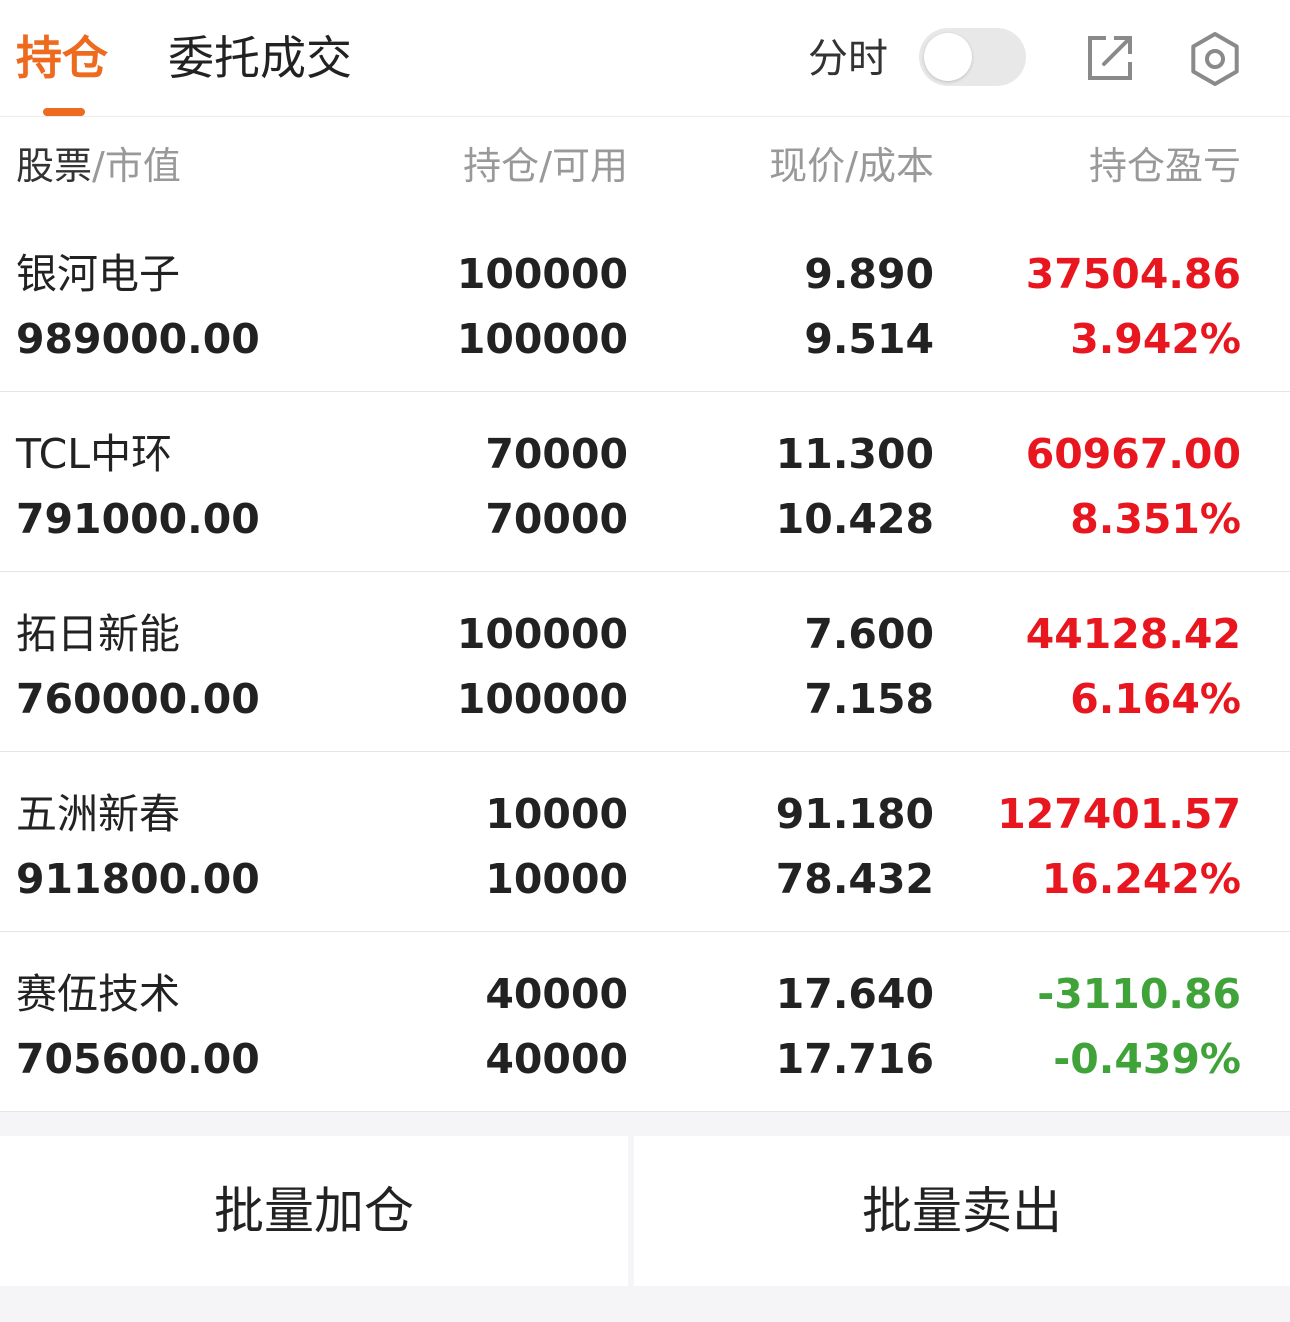 The height and width of the screenshot is (1322, 1290). What do you see at coordinates (556, 1059) in the screenshot?
I see `available-qty: 40000` at bounding box center [556, 1059].